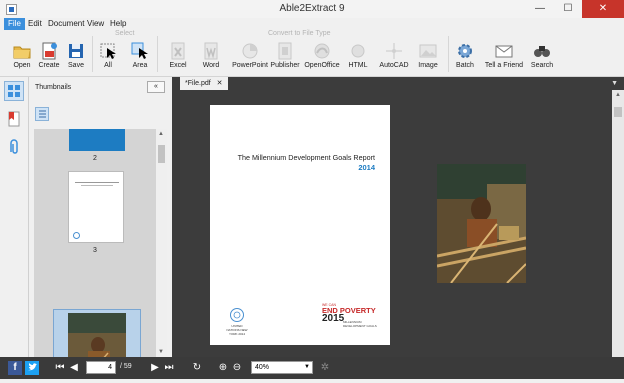 This screenshot has width=624, height=383. Describe the element at coordinates (76, 65) in the screenshot. I see `save-label: Save` at that location.